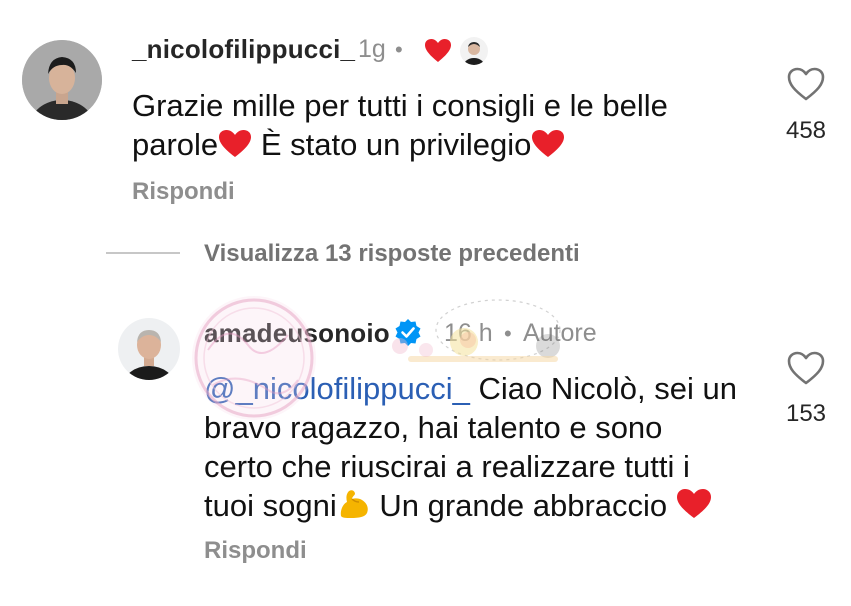 The width and height of the screenshot is (851, 606). I want to click on verified-badge-icon, so click(408, 332).